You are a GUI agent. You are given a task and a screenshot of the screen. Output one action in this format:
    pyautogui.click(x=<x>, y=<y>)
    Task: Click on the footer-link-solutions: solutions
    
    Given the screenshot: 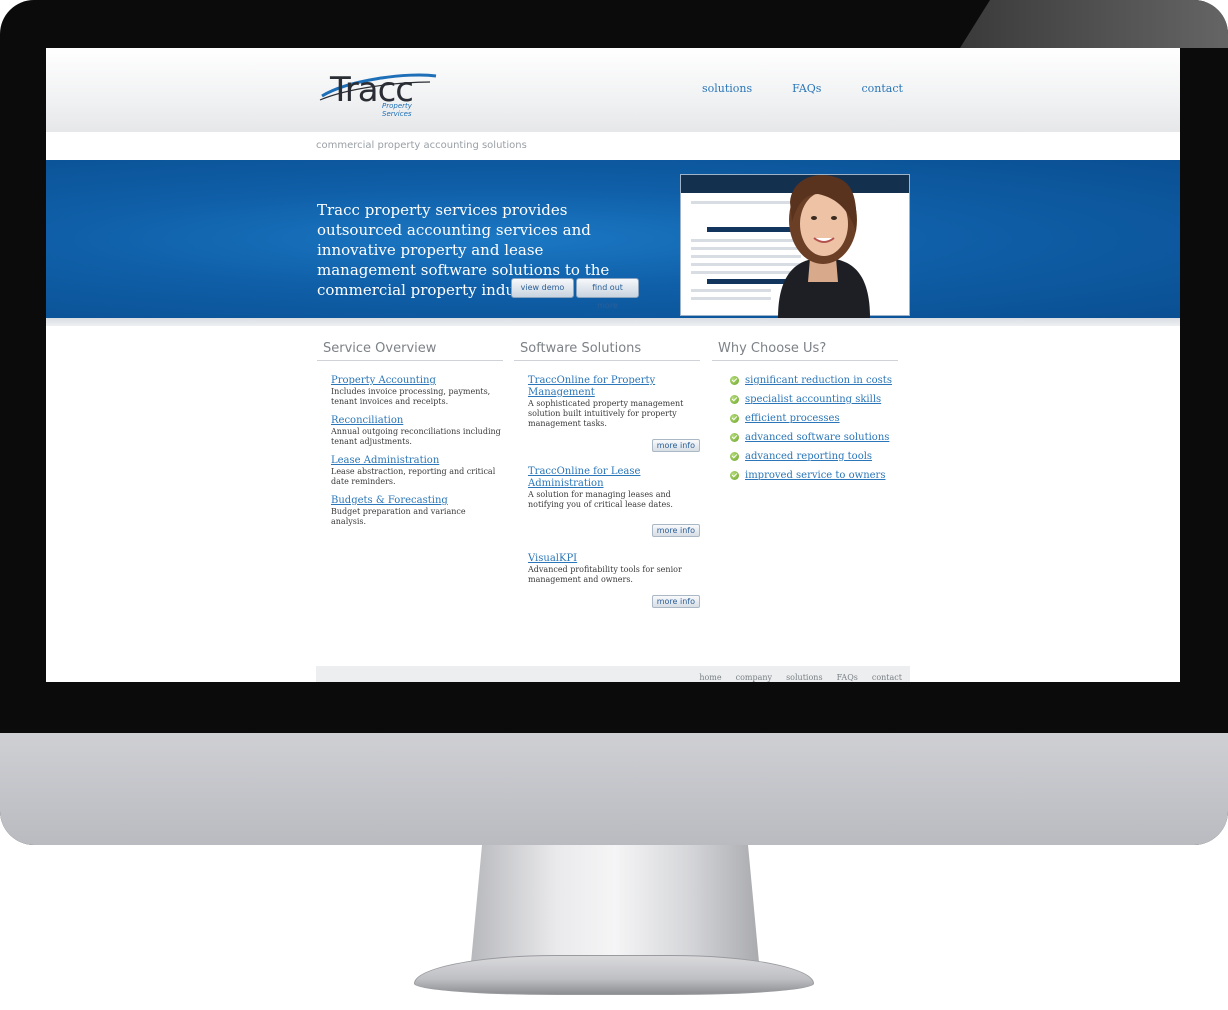 What is the action you would take?
    pyautogui.click(x=804, y=677)
    